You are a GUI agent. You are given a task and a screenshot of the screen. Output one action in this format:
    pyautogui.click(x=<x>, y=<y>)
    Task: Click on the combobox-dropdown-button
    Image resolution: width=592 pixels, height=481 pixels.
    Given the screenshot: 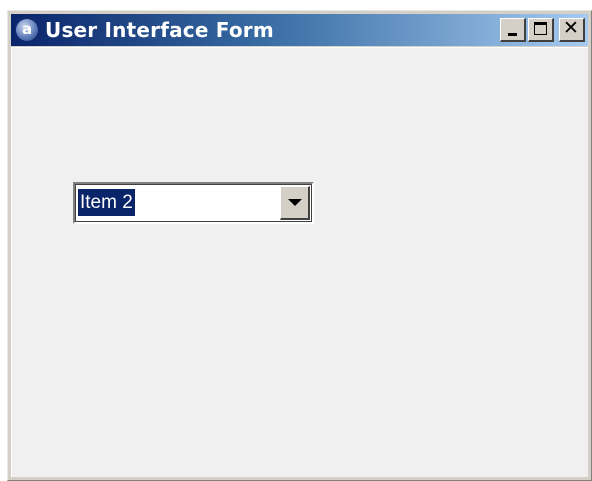 What is the action you would take?
    pyautogui.click(x=295, y=203)
    